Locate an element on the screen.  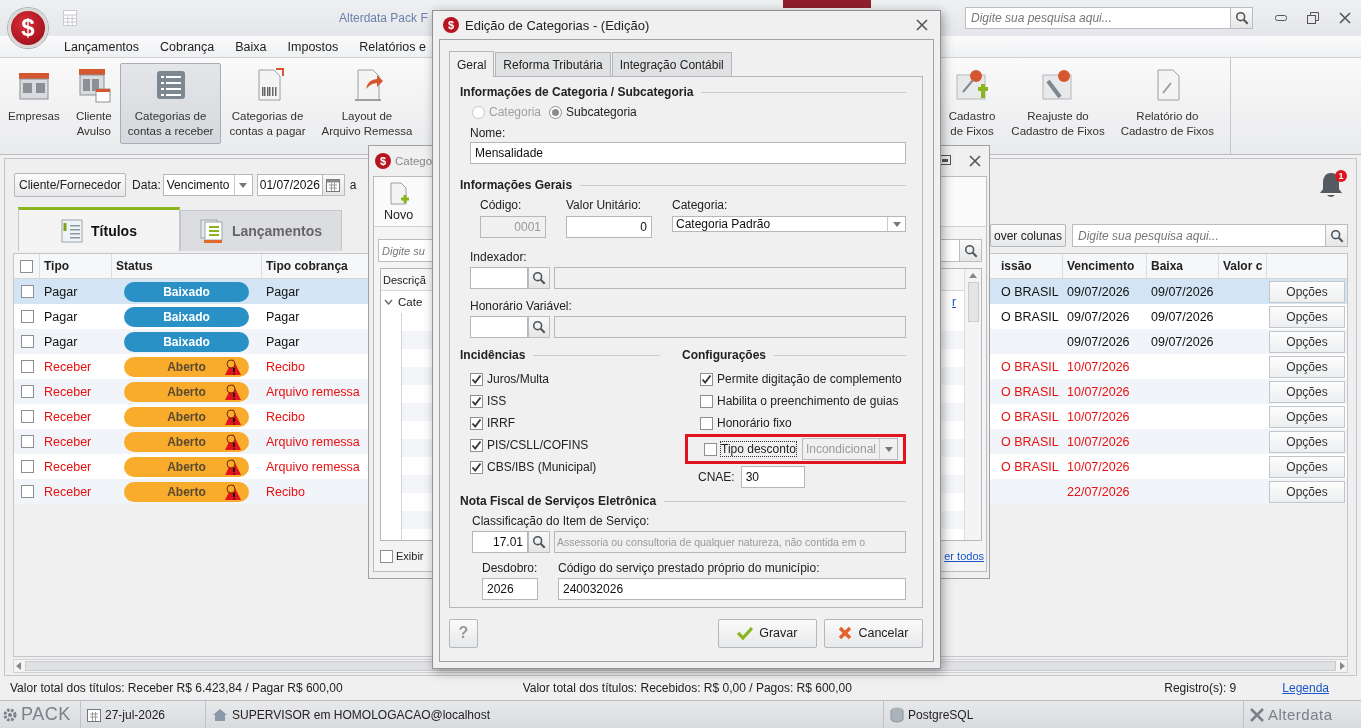
field-label: Código: is located at coordinates (501, 205).